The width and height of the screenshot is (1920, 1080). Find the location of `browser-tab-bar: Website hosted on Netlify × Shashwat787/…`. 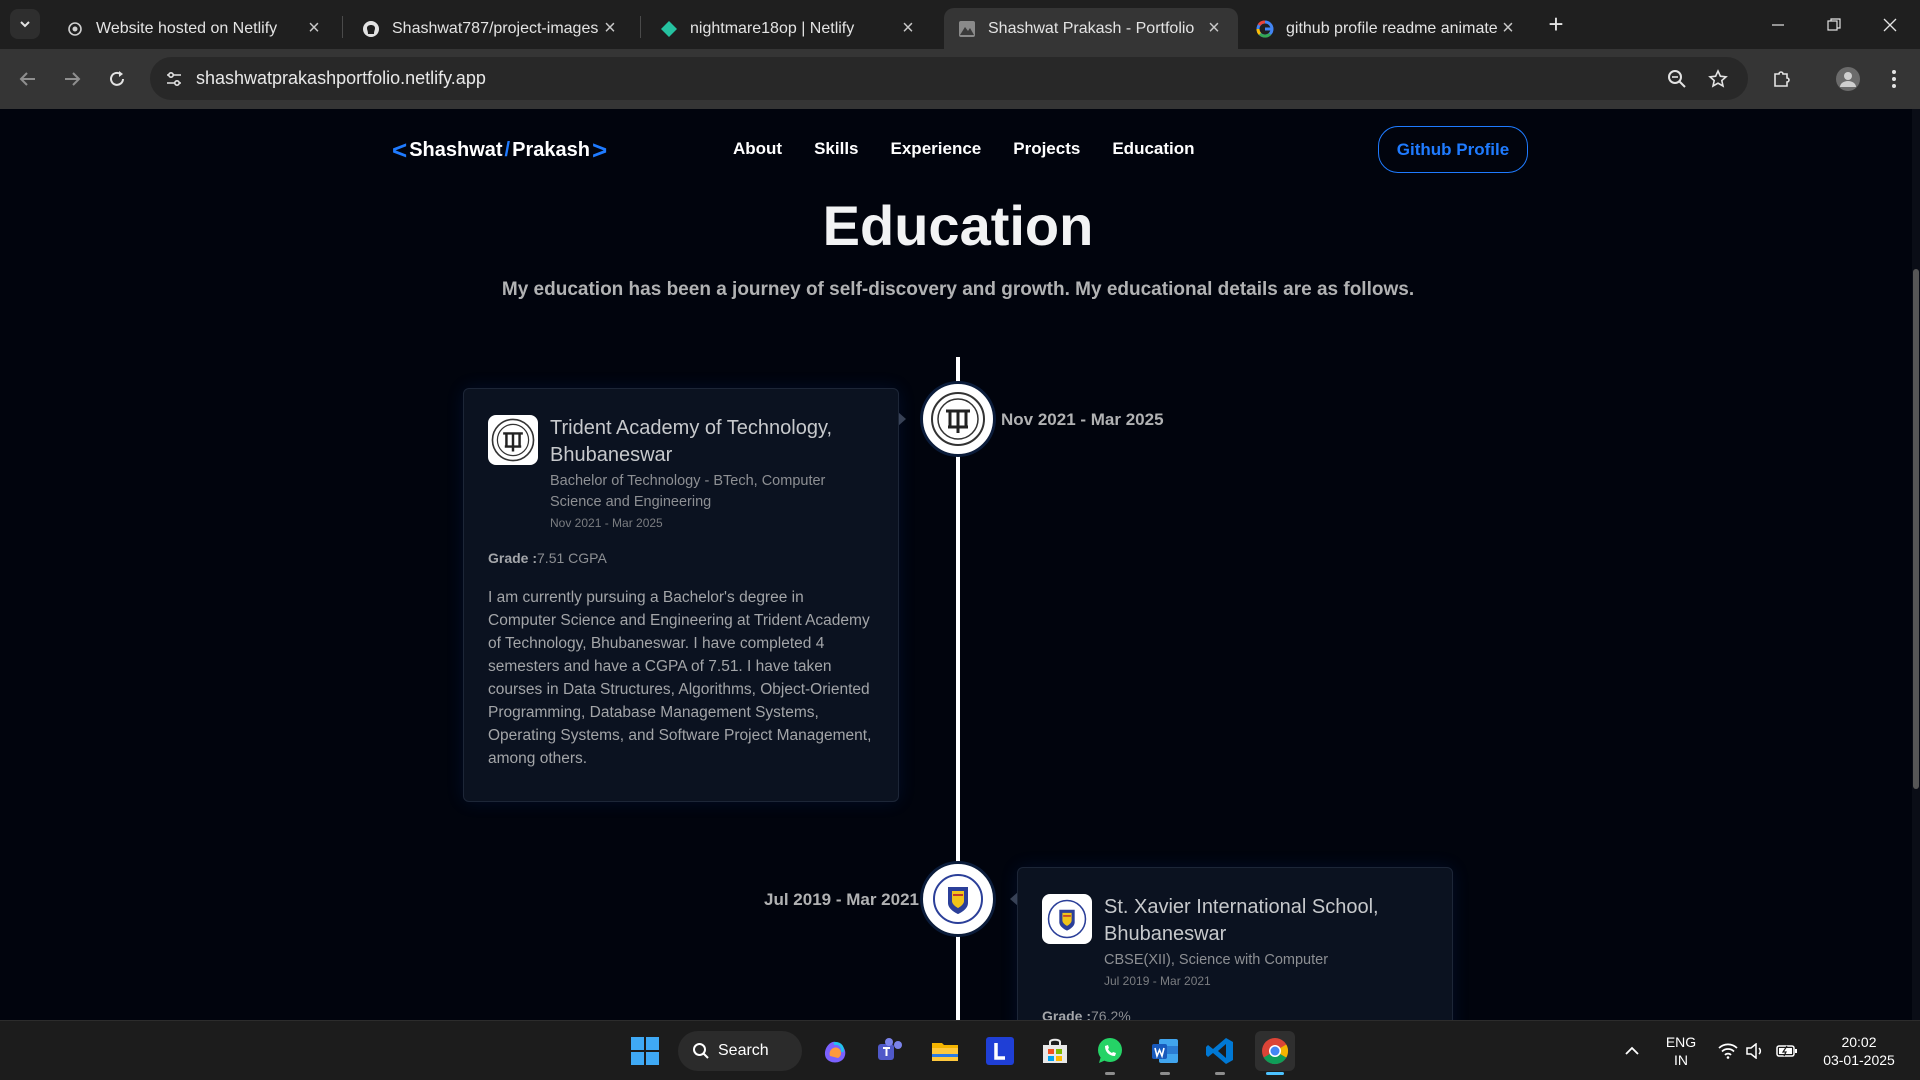

browser-tab-bar: Website hosted on Netlify × Shashwat787/… is located at coordinates (960, 24).